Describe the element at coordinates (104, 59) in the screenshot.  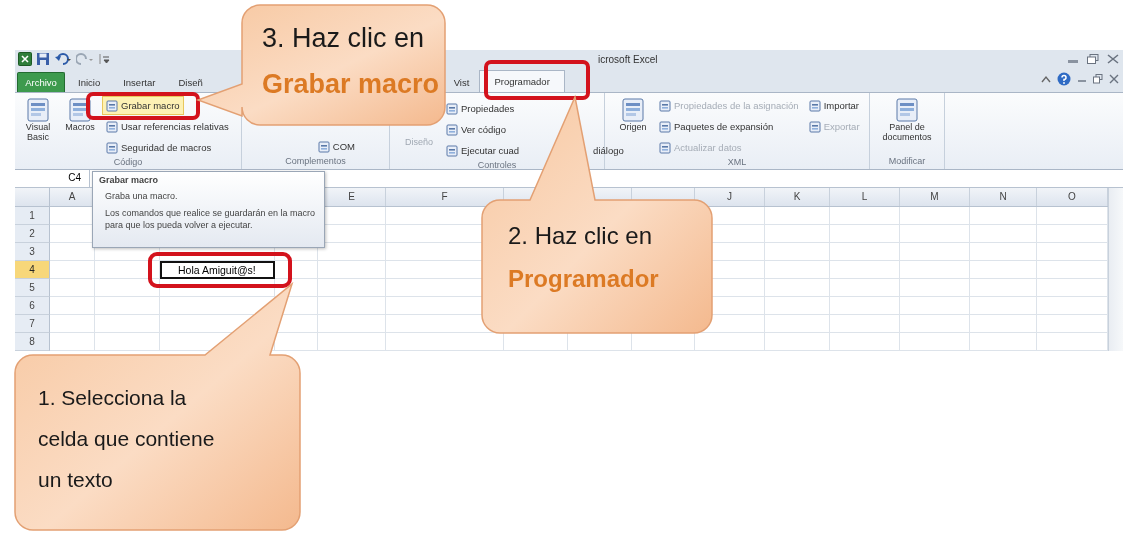
I see `customize-icon` at that location.